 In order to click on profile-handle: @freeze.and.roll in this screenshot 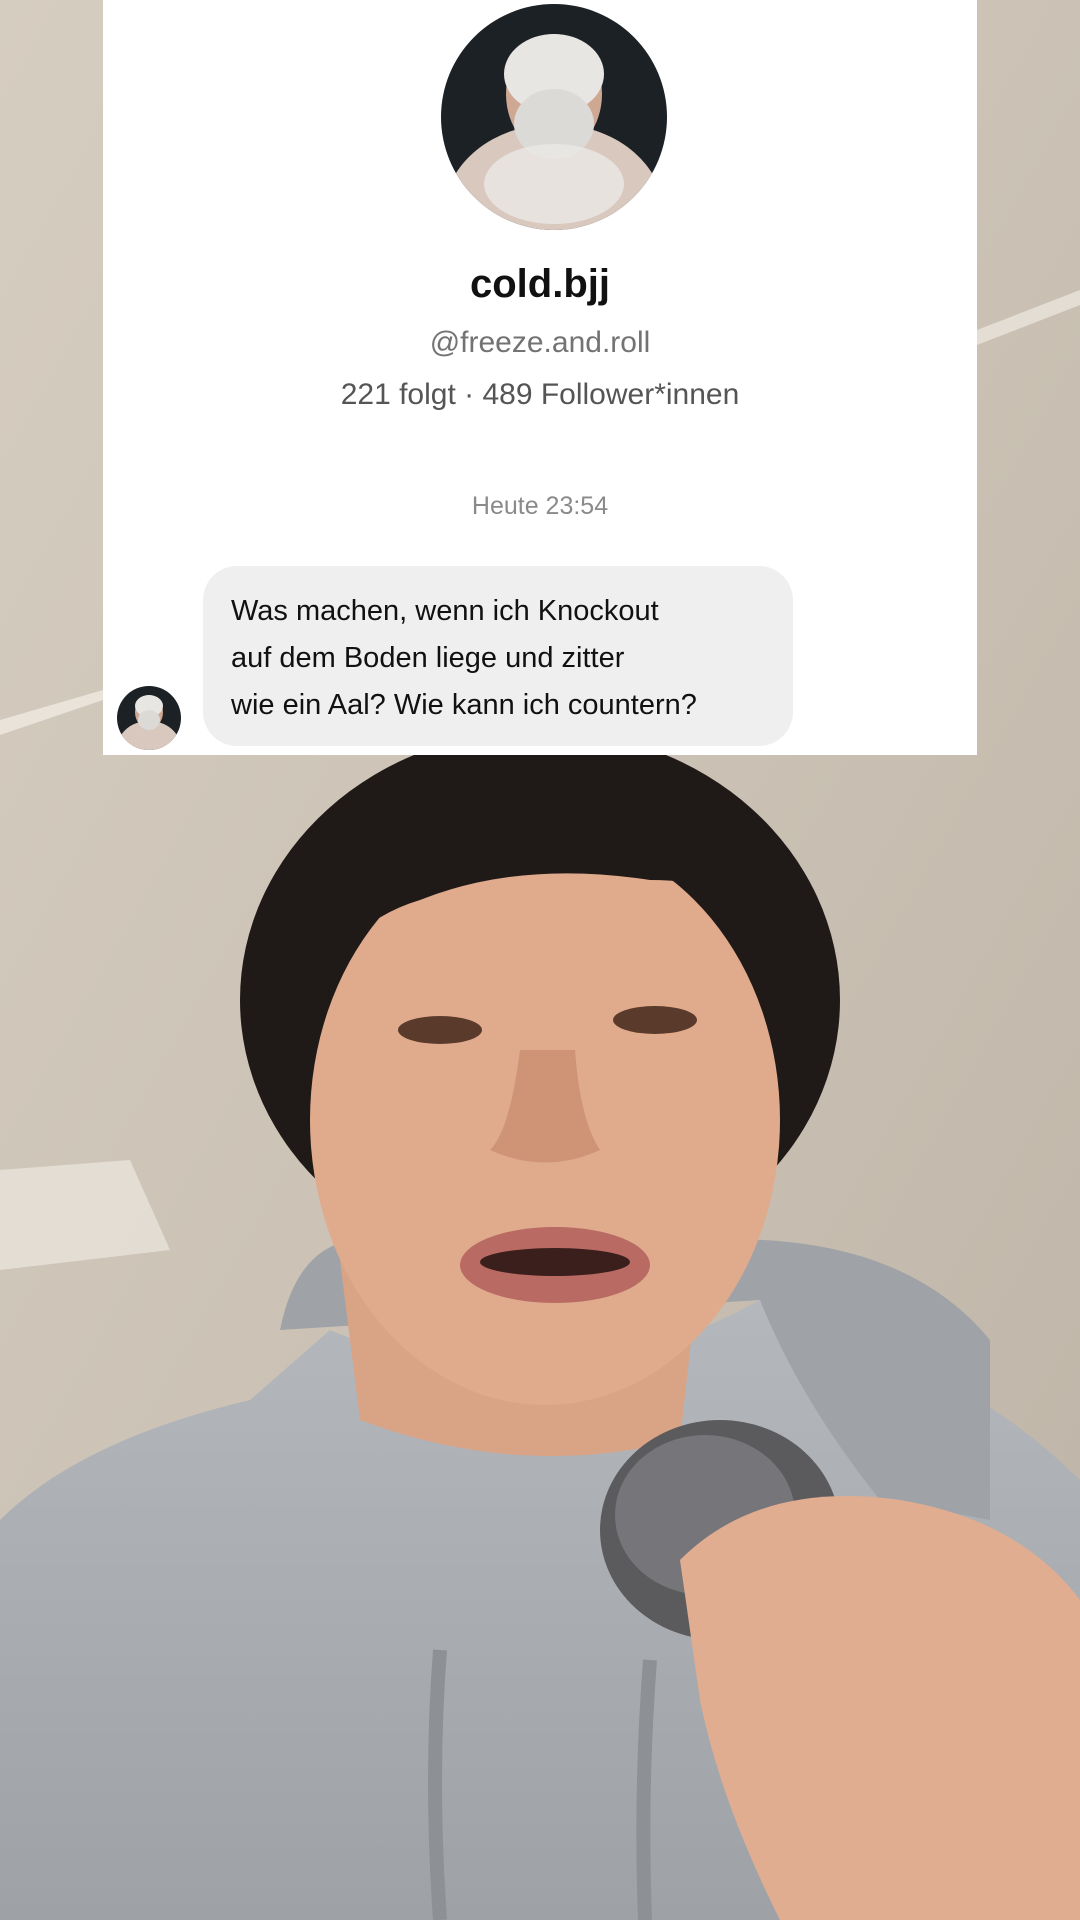, I will do `click(540, 342)`.